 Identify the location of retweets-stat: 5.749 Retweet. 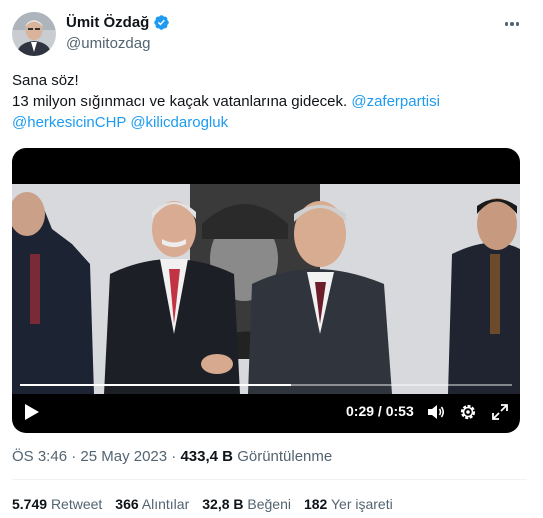
(57, 504).